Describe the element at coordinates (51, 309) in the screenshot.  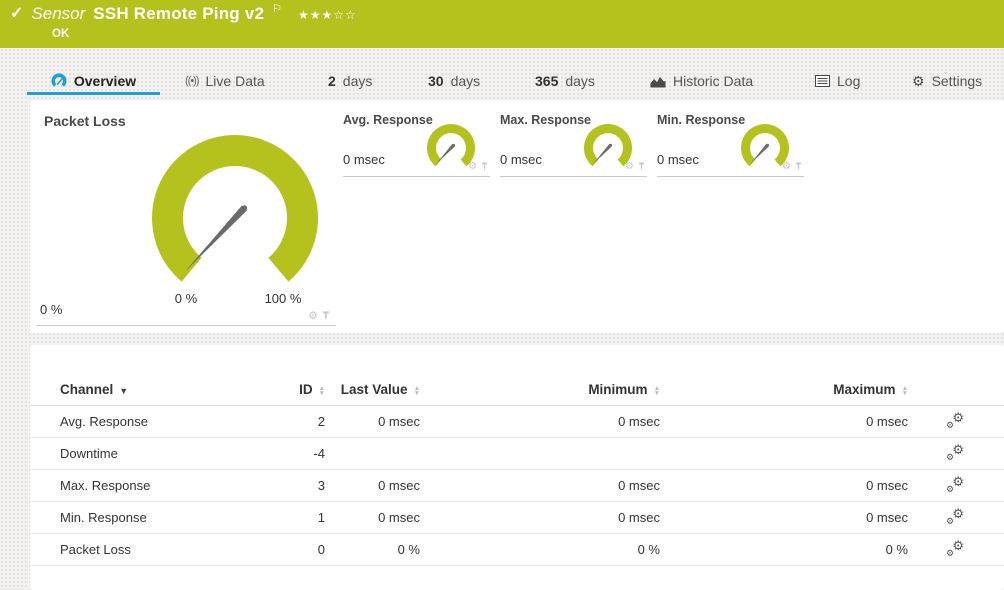
I see `main-gauge-value: 0 %` at that location.